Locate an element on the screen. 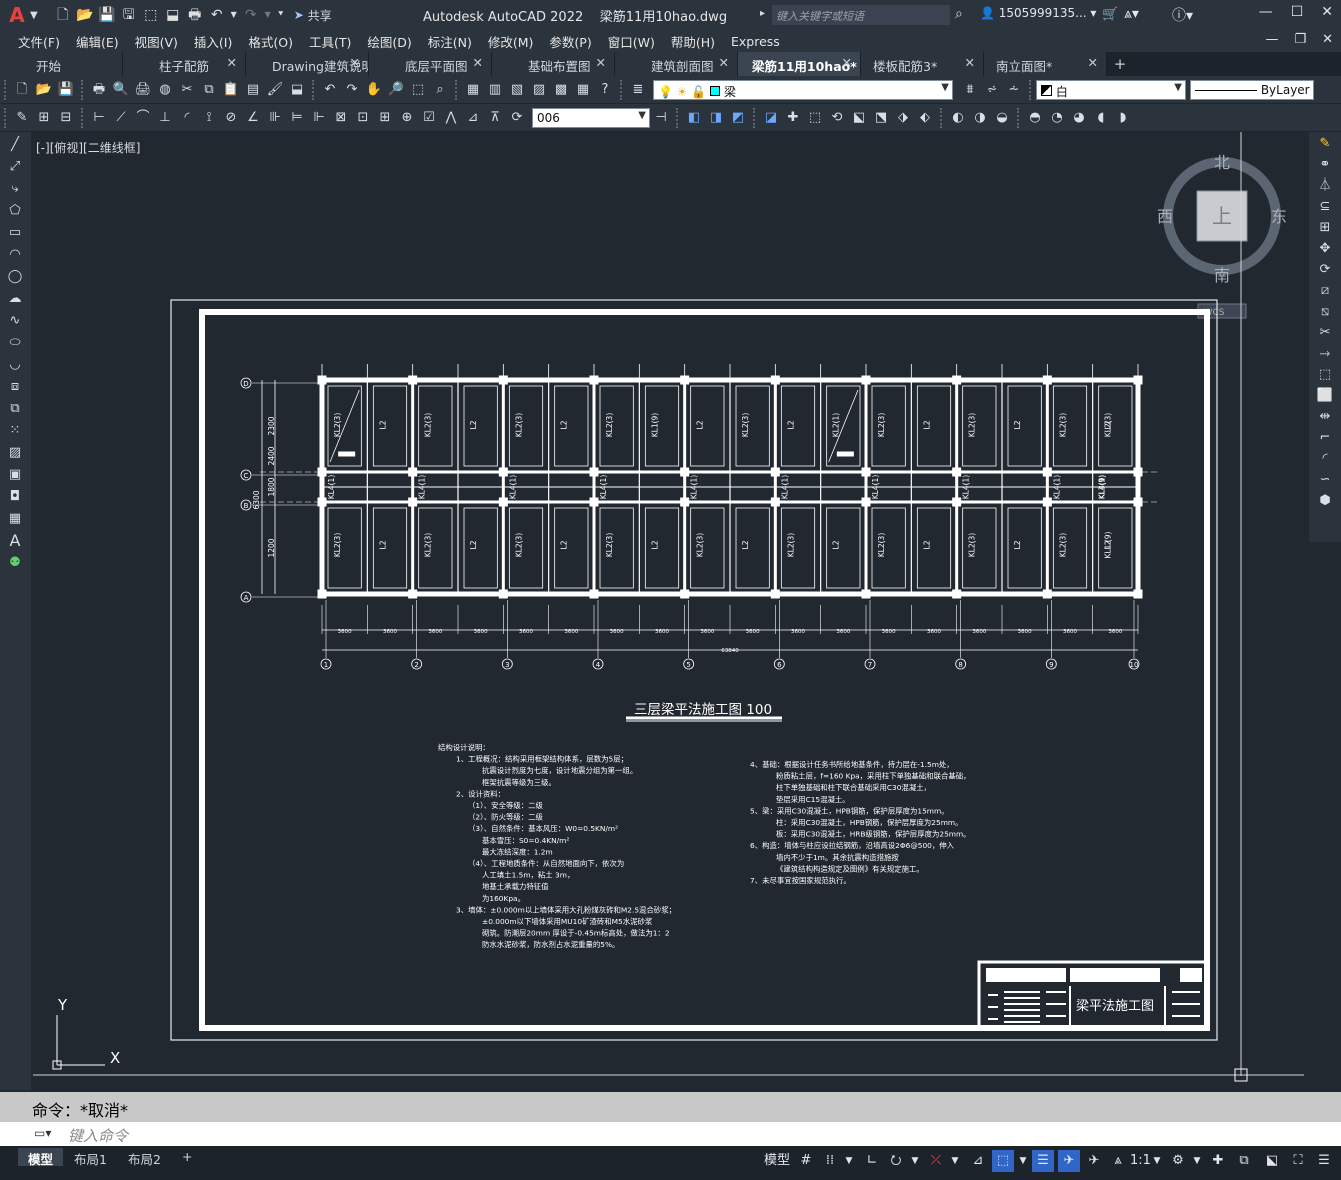  menu-express: Express is located at coordinates (755, 41).